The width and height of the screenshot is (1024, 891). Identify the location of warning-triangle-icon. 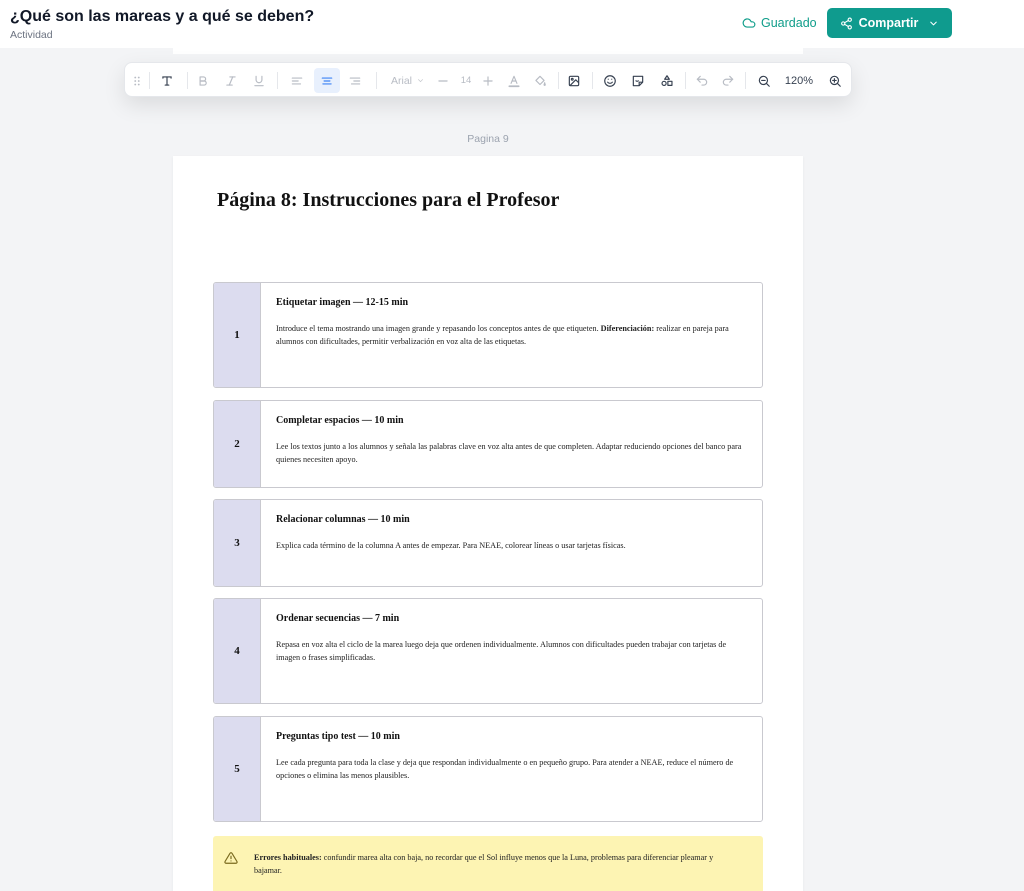
(231, 858).